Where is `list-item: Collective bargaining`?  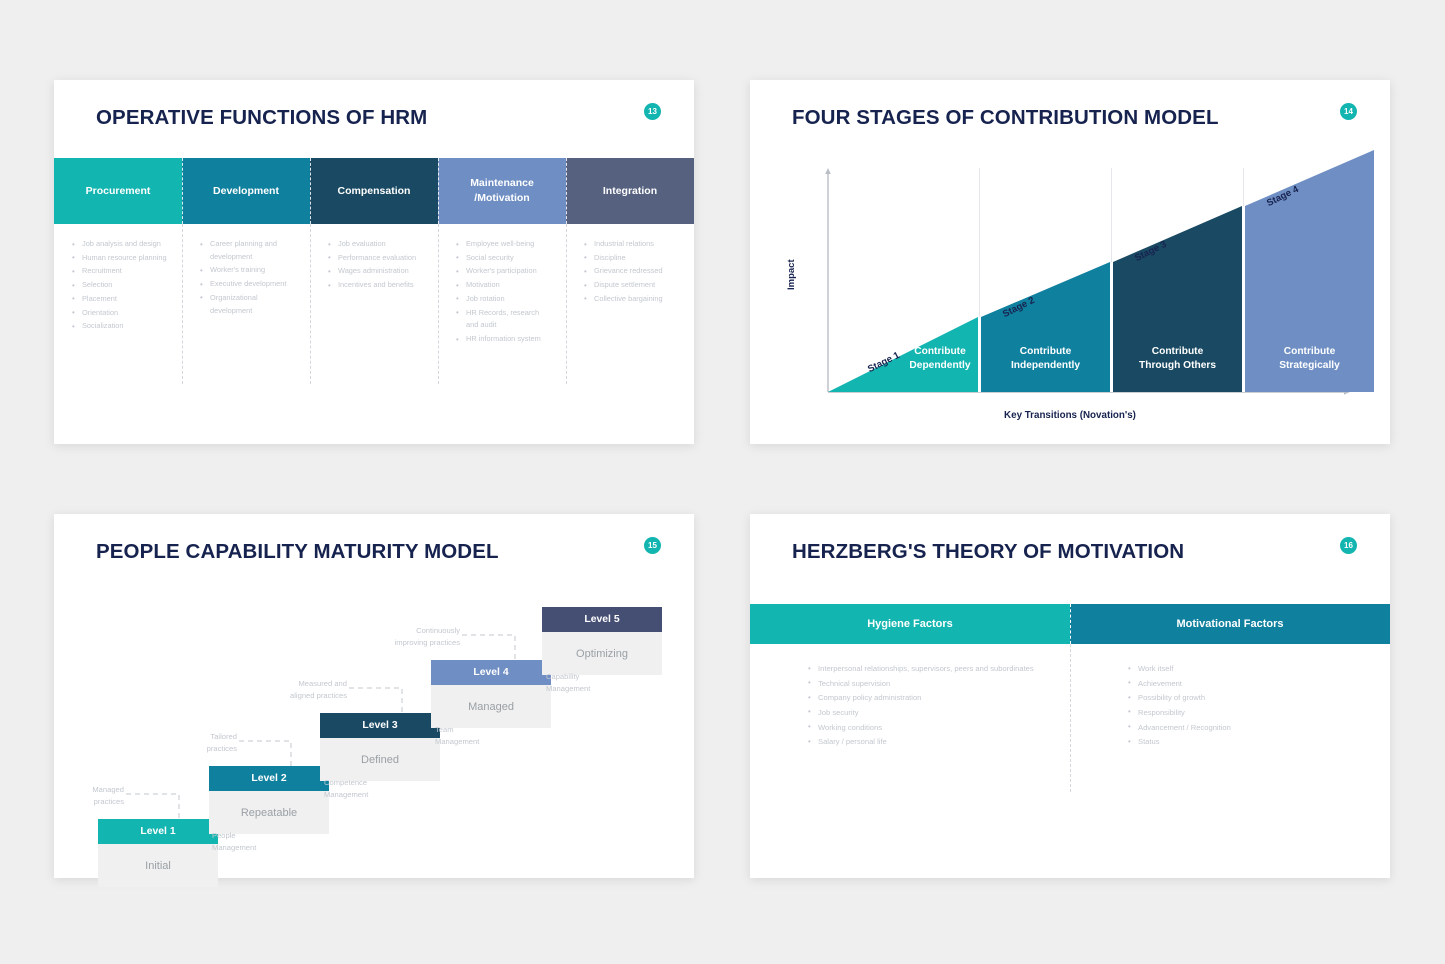 list-item: Collective bargaining is located at coordinates (632, 298).